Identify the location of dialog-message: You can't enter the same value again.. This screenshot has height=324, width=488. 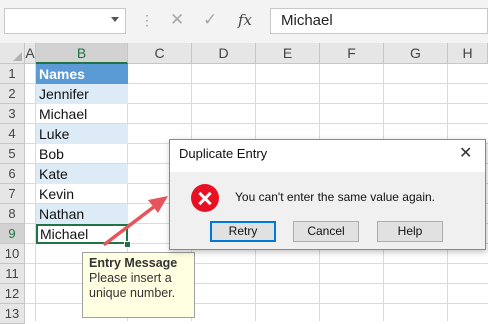
(335, 197).